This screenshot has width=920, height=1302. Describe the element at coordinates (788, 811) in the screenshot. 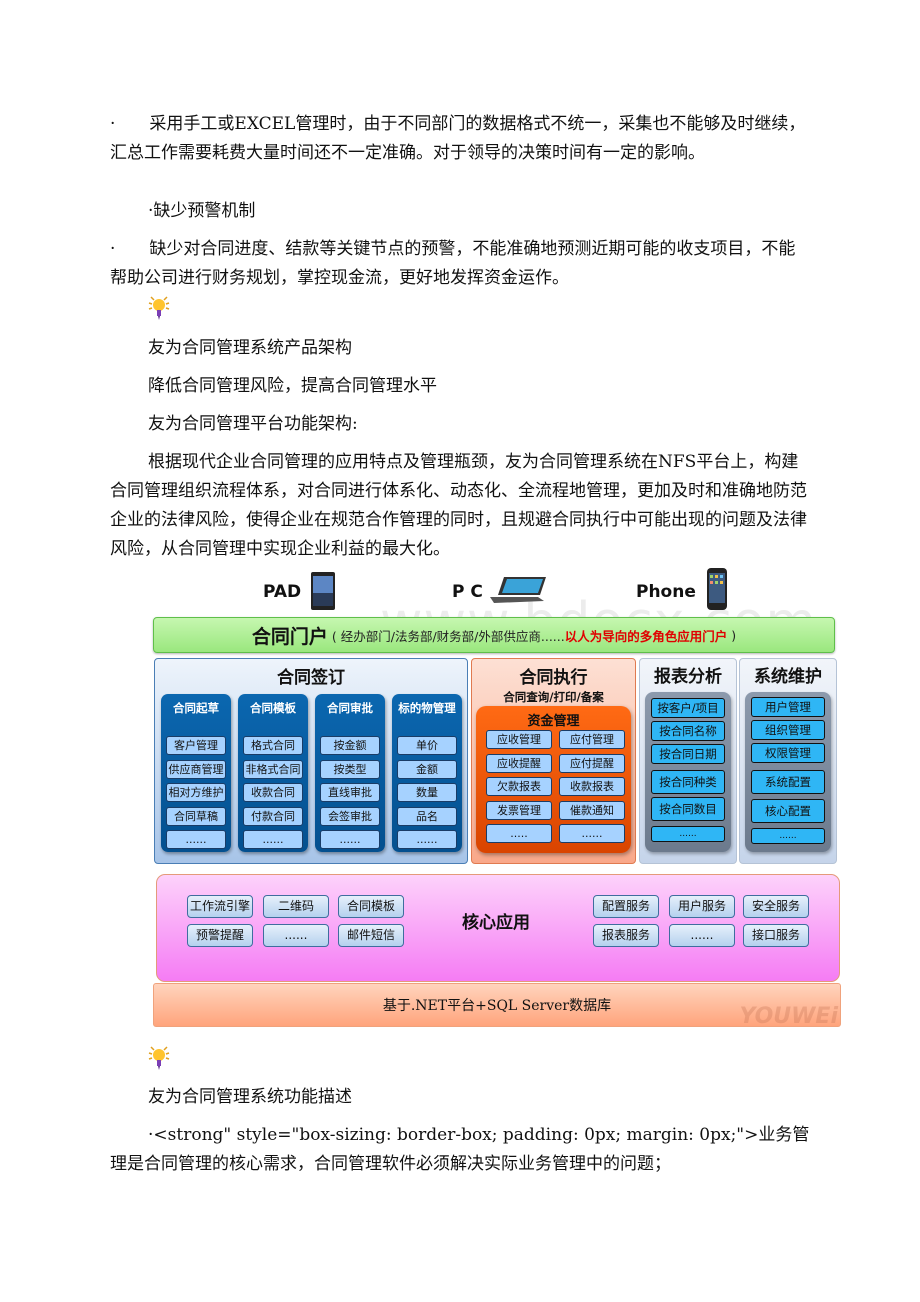

I see `system-item: 核心配置` at that location.